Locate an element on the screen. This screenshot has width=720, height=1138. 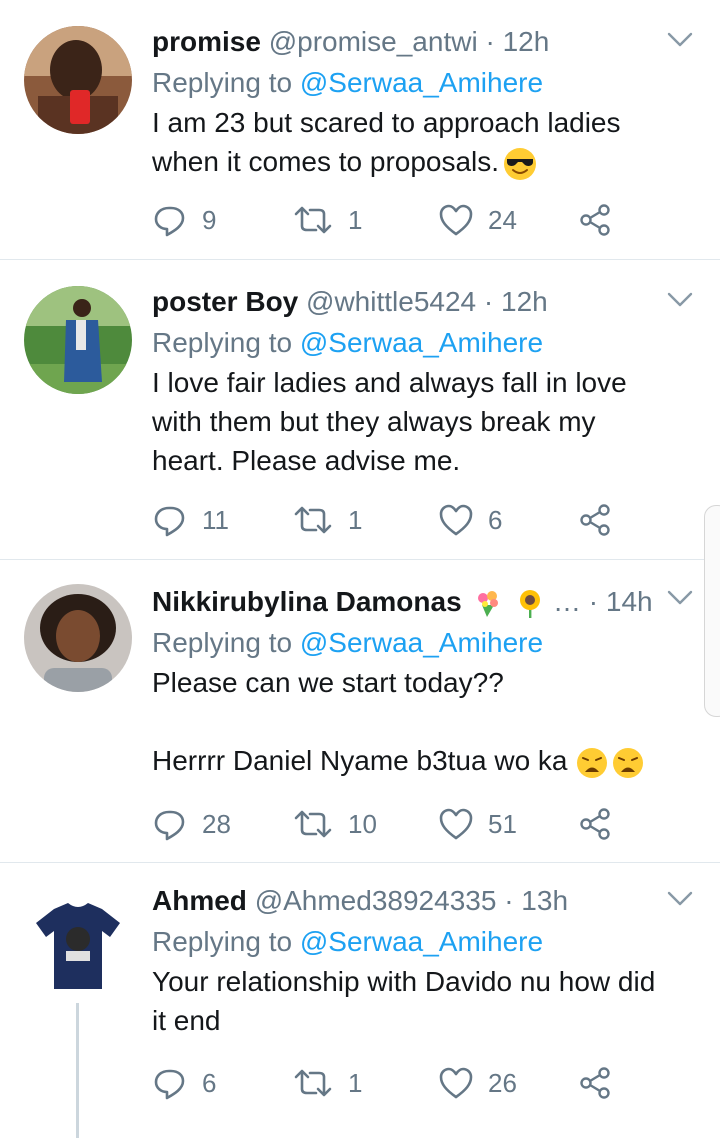
tweet-line-with-emoji: Herrrr Daniel Nyame b3tua wo ka is located at coordinates (424, 760).